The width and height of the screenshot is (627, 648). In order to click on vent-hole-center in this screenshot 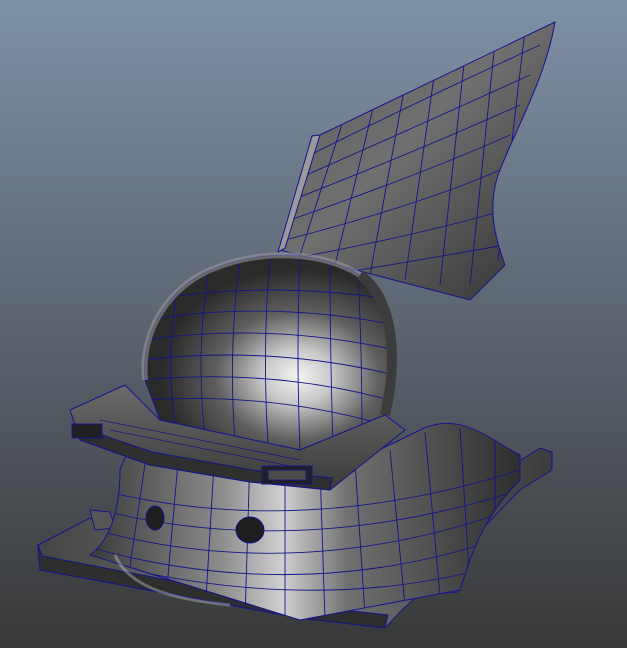, I will do `click(250, 530)`.